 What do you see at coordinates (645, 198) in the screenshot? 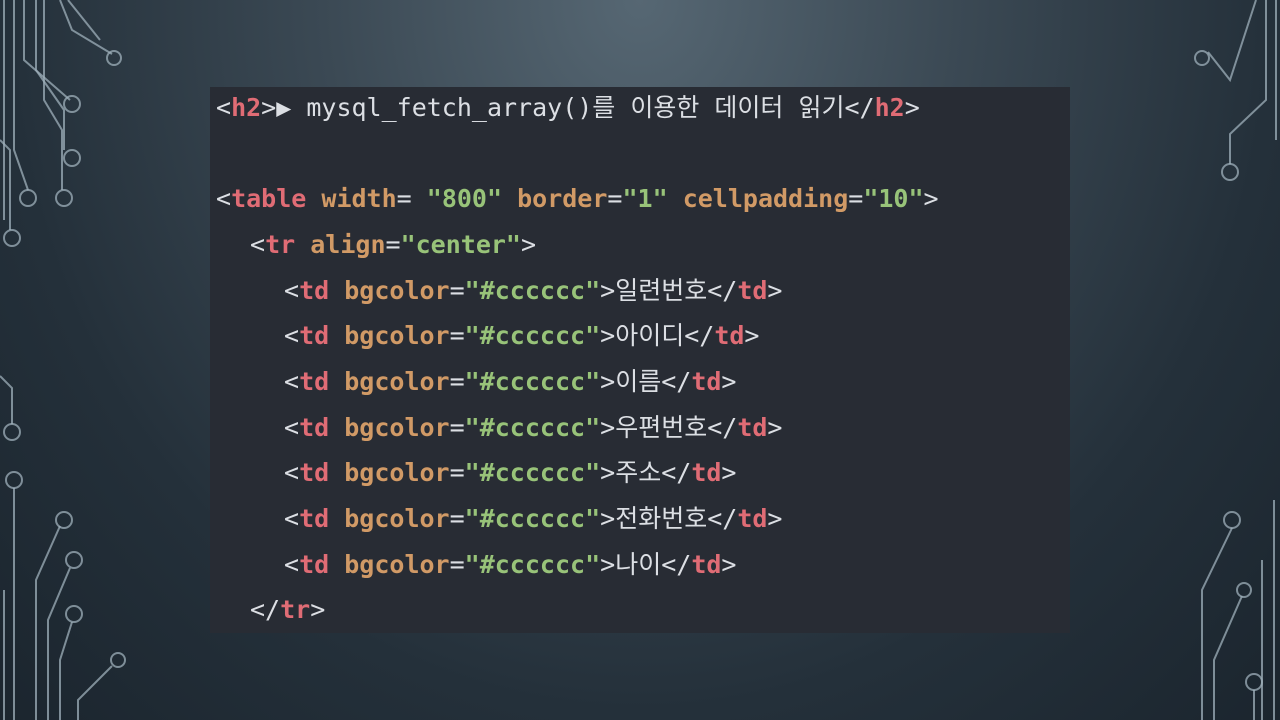
I see `attr-value: "1"` at bounding box center [645, 198].